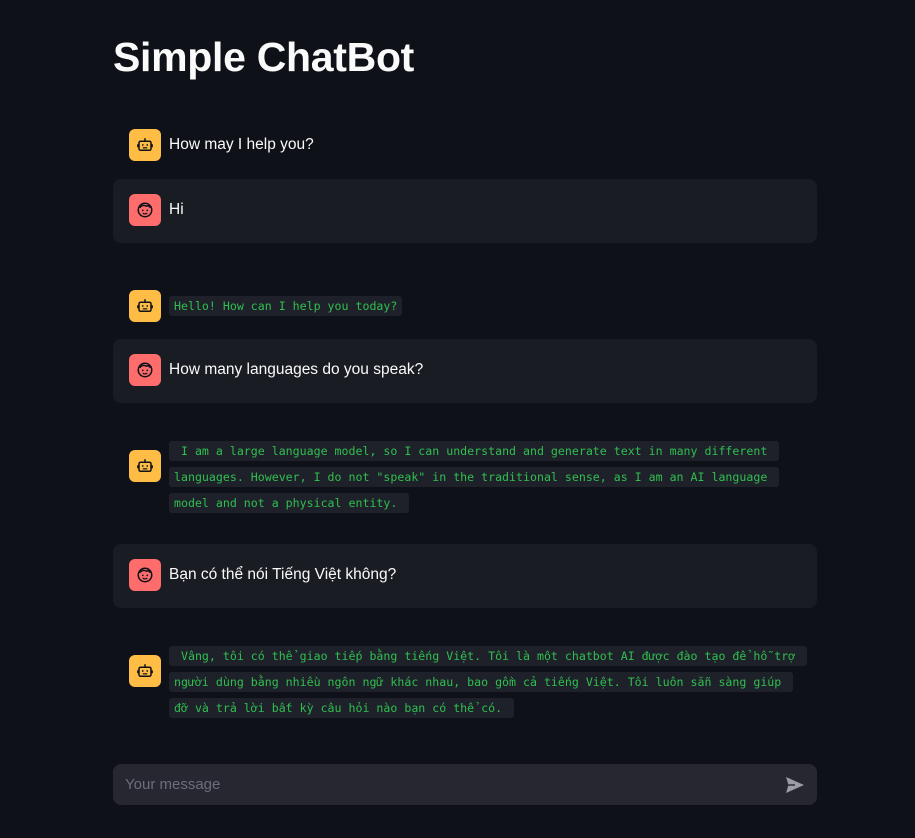 The width and height of the screenshot is (915, 838). I want to click on message-code-text: Hello! How can I help you today?, so click(286, 306).